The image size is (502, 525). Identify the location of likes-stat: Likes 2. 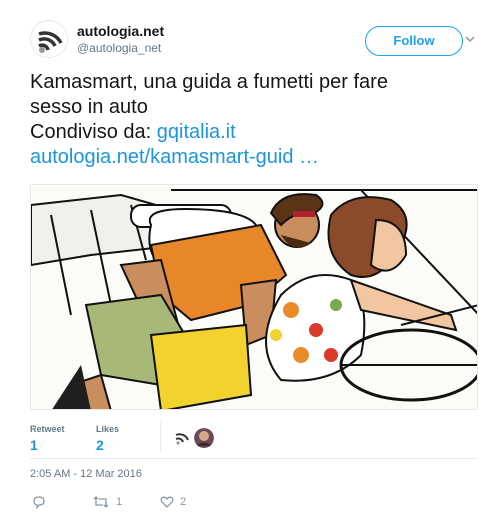
(107, 438).